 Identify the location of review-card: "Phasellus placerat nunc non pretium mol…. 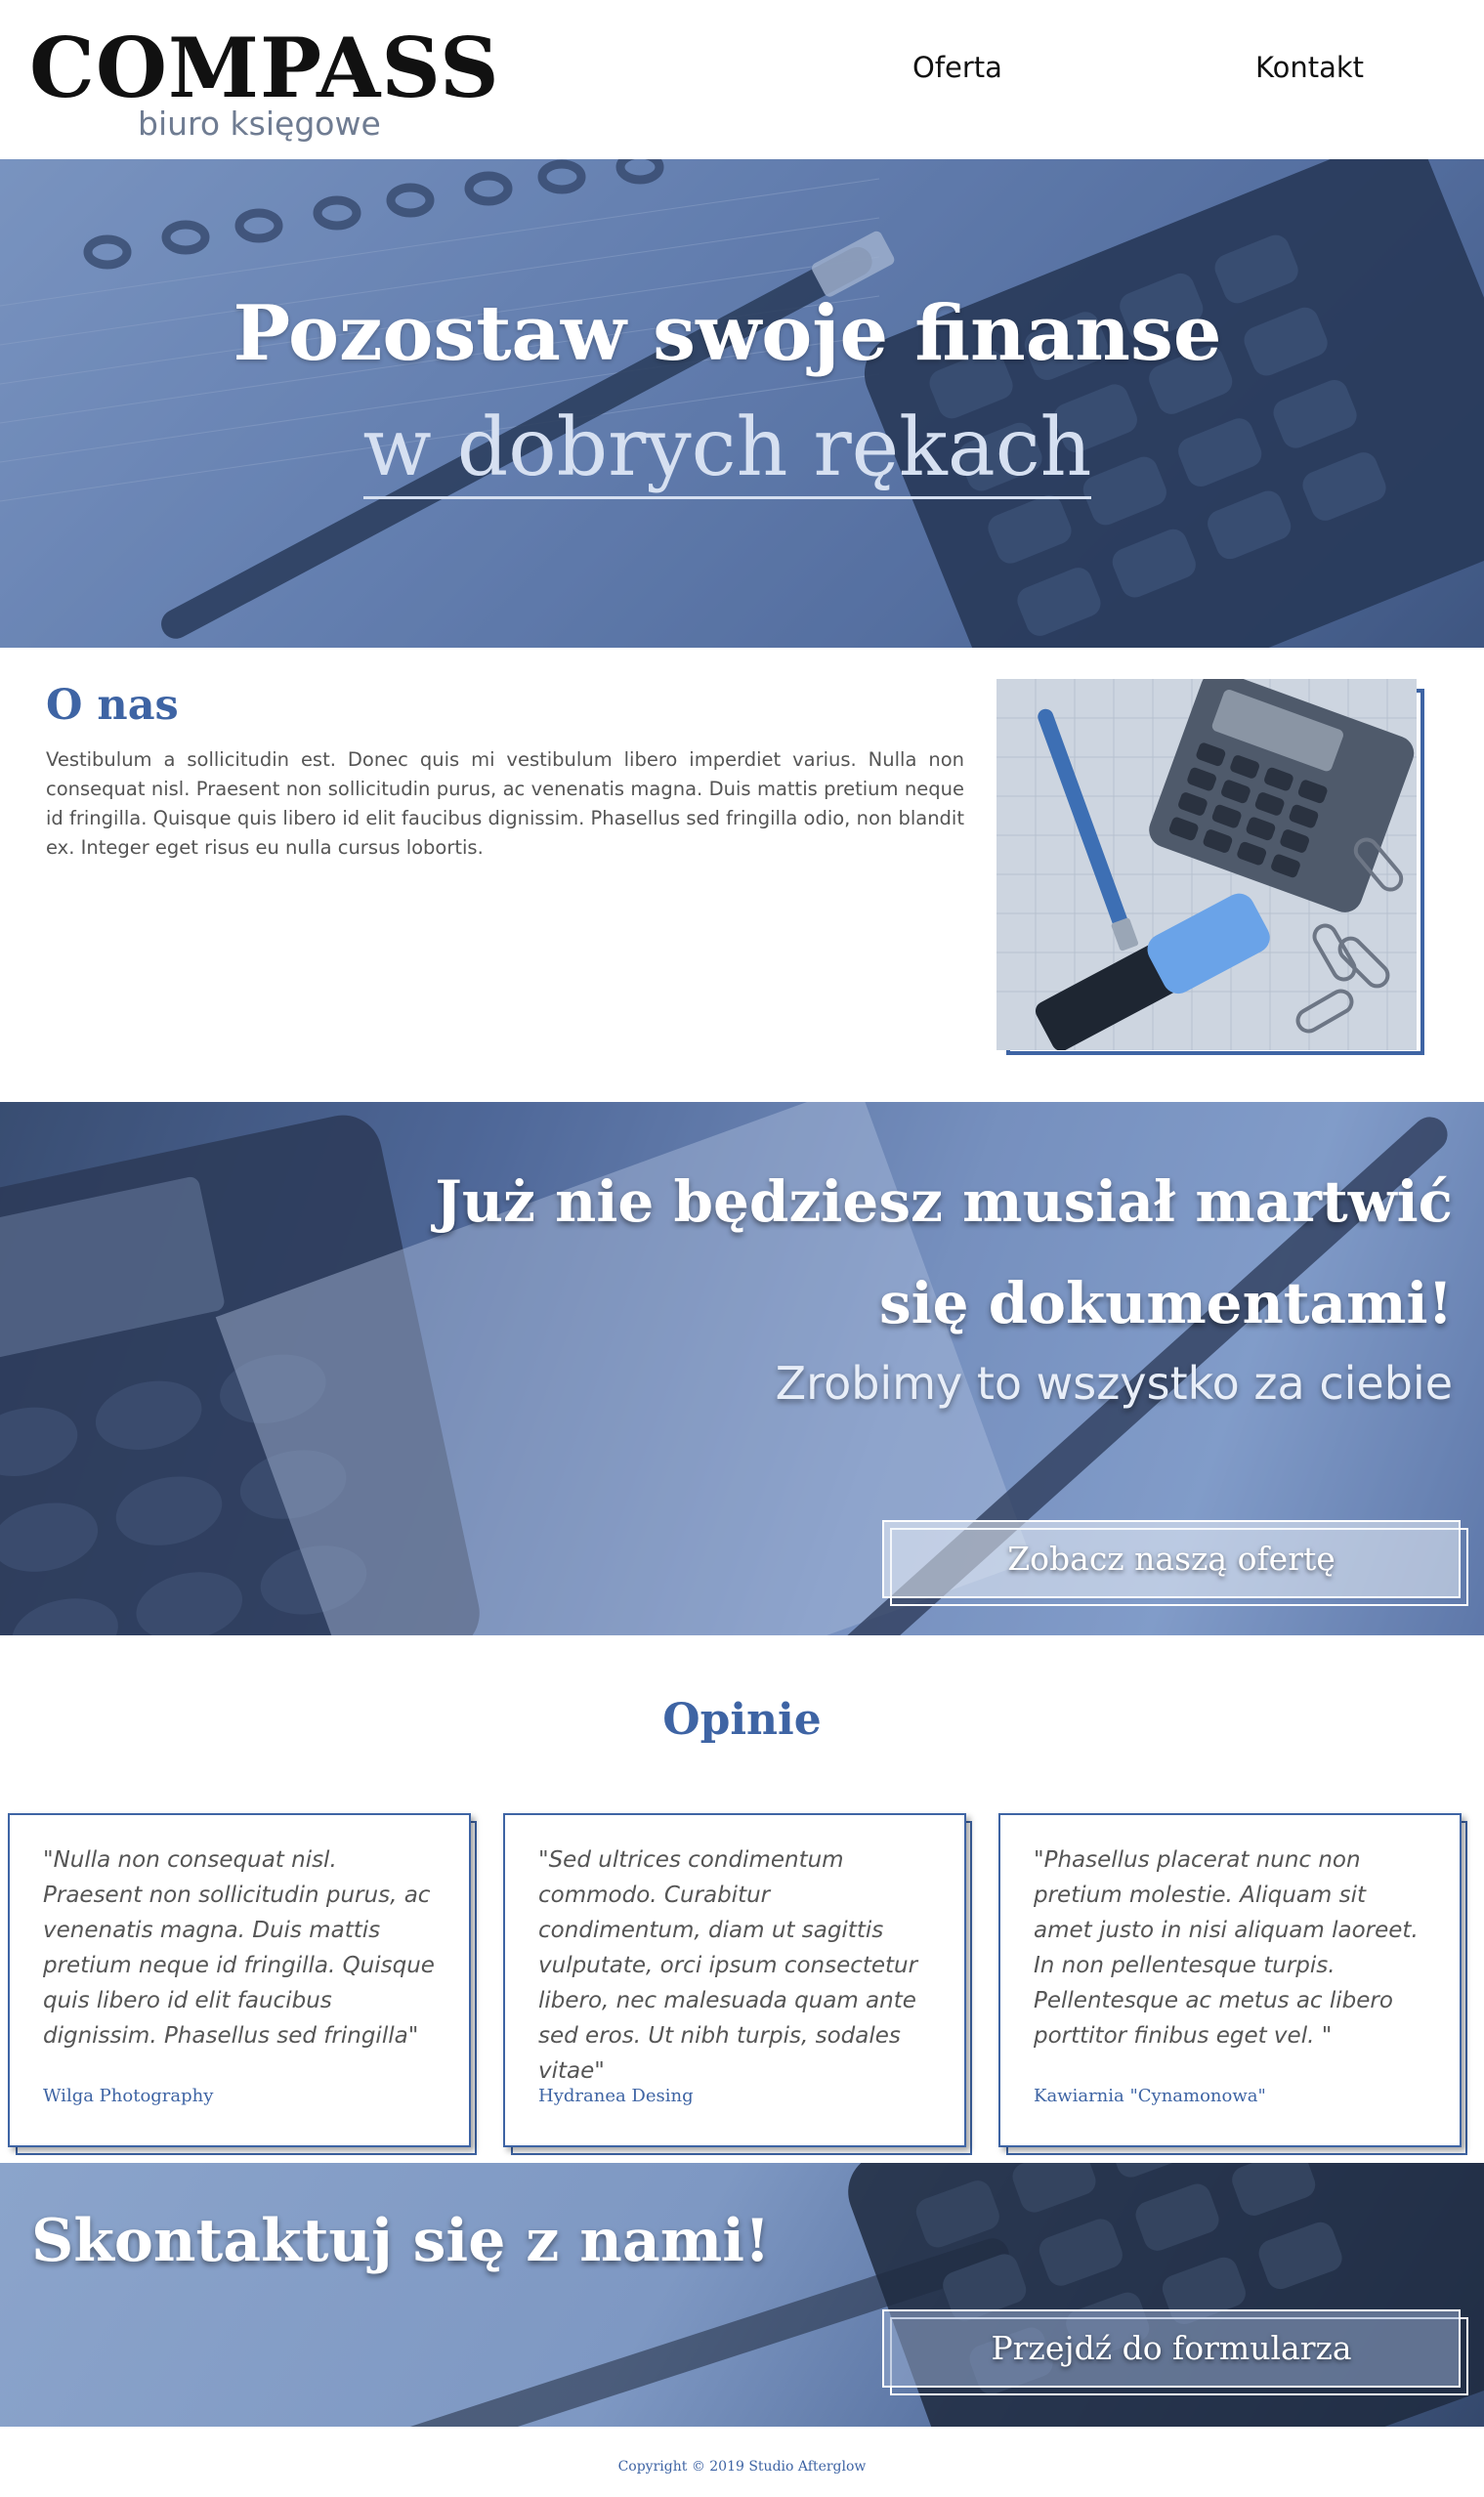
(1232, 1984).